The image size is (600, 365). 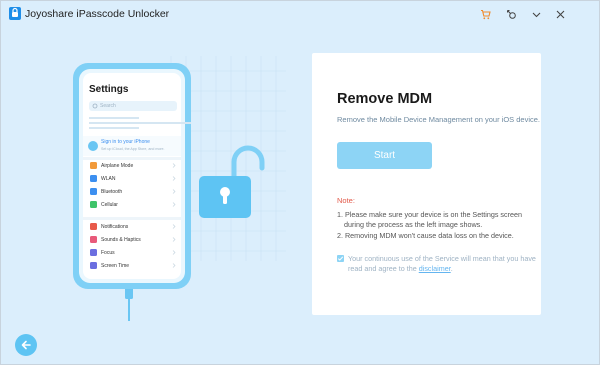 What do you see at coordinates (511, 14) in the screenshot?
I see `register-icon` at bounding box center [511, 14].